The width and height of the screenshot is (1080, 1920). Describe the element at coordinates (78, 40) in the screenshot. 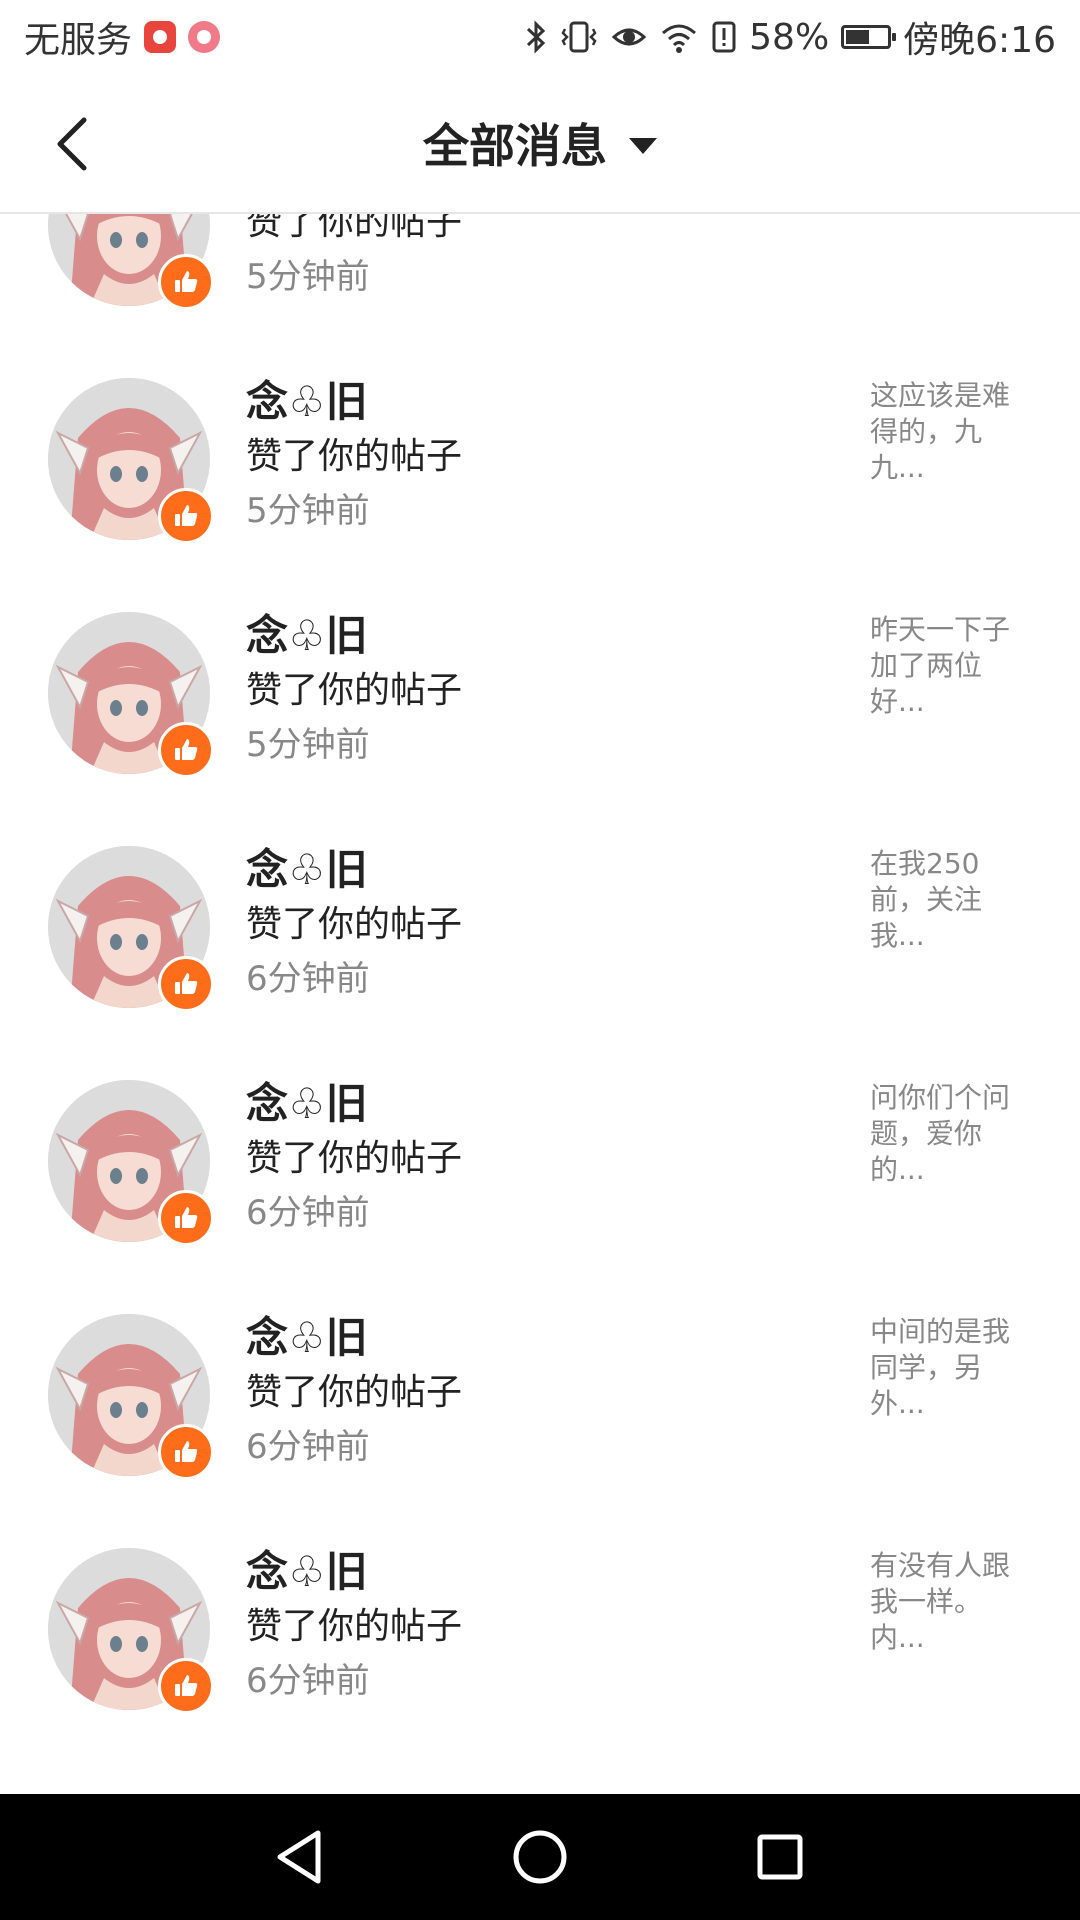

I see `carrier-text: 无服务` at that location.